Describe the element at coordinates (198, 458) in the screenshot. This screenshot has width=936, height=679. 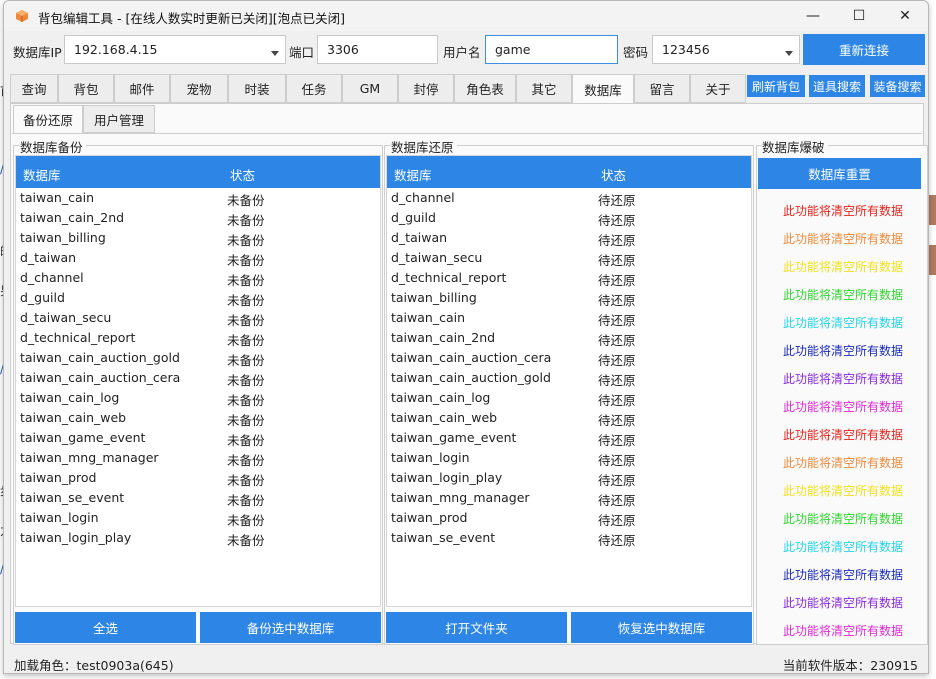
I see `table-row: taiwan_mng_manager 未备份` at that location.